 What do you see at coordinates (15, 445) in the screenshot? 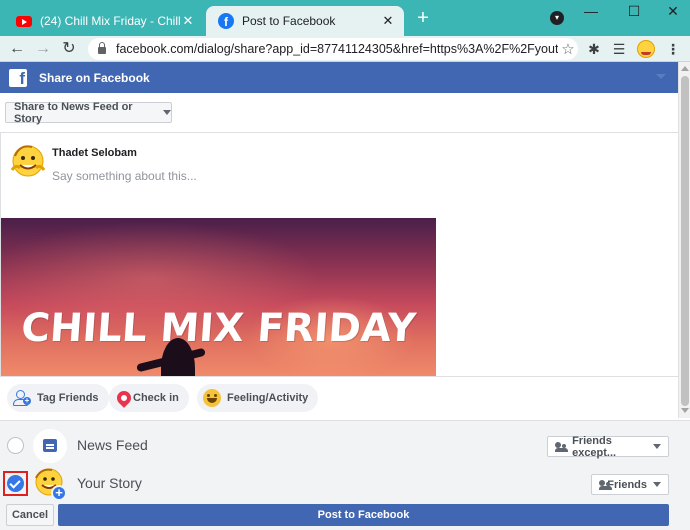
I see `news-feed-radio` at bounding box center [15, 445].